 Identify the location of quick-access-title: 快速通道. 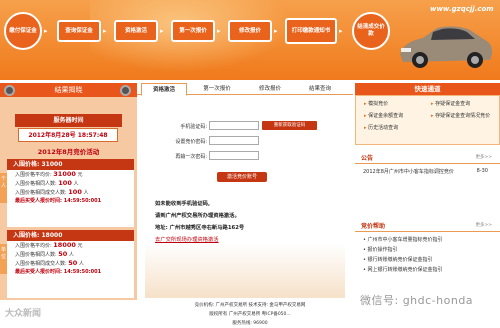
(427, 89).